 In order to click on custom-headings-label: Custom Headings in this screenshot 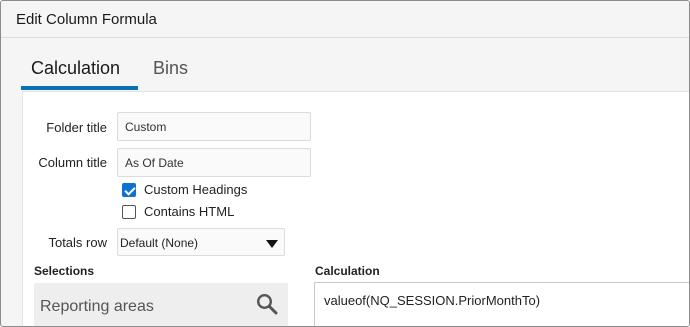, I will do `click(195, 189)`.